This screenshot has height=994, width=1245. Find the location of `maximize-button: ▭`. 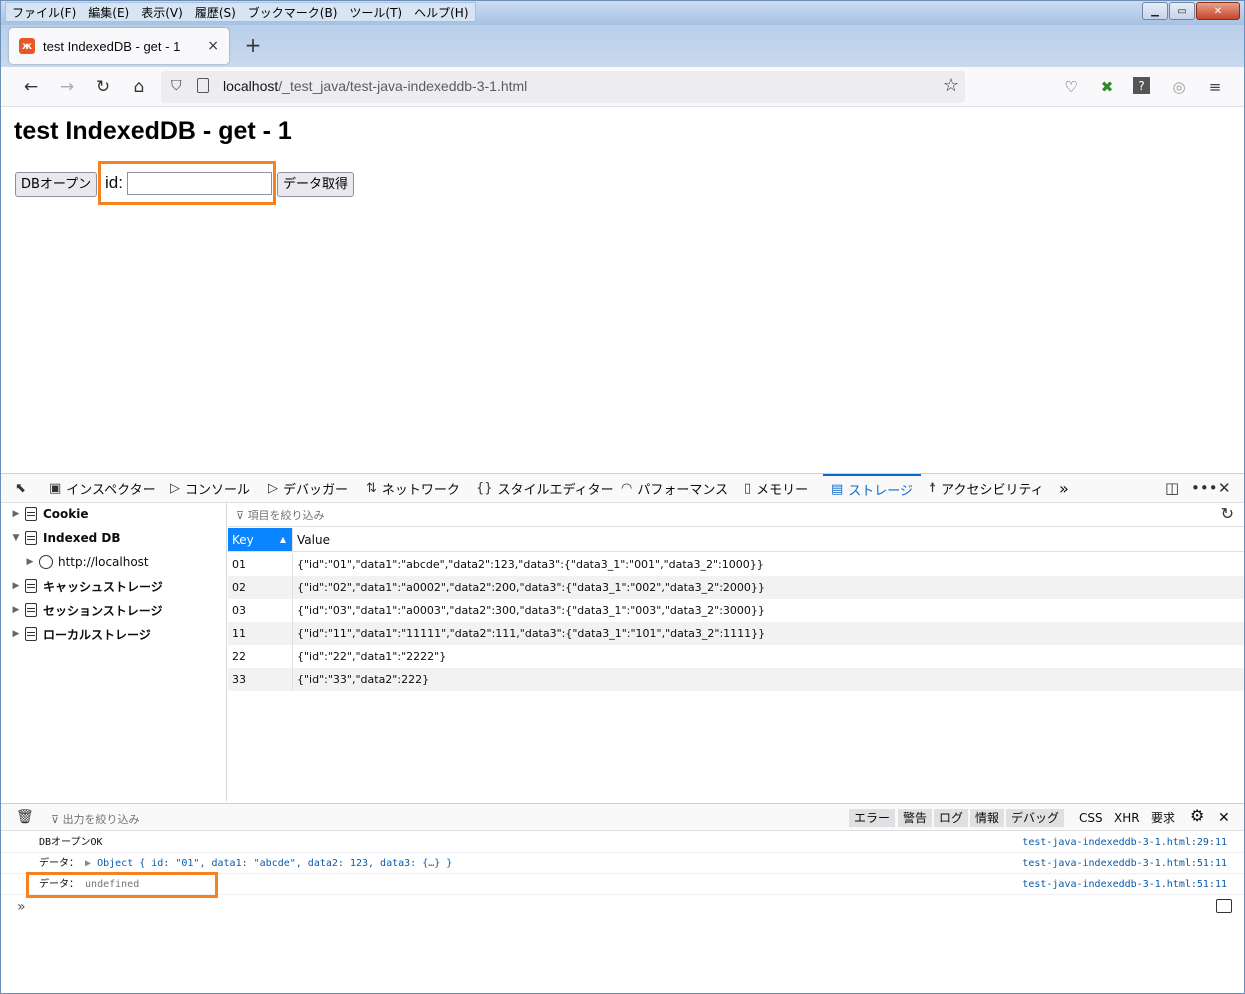

maximize-button: ▭ is located at coordinates (1182, 11).